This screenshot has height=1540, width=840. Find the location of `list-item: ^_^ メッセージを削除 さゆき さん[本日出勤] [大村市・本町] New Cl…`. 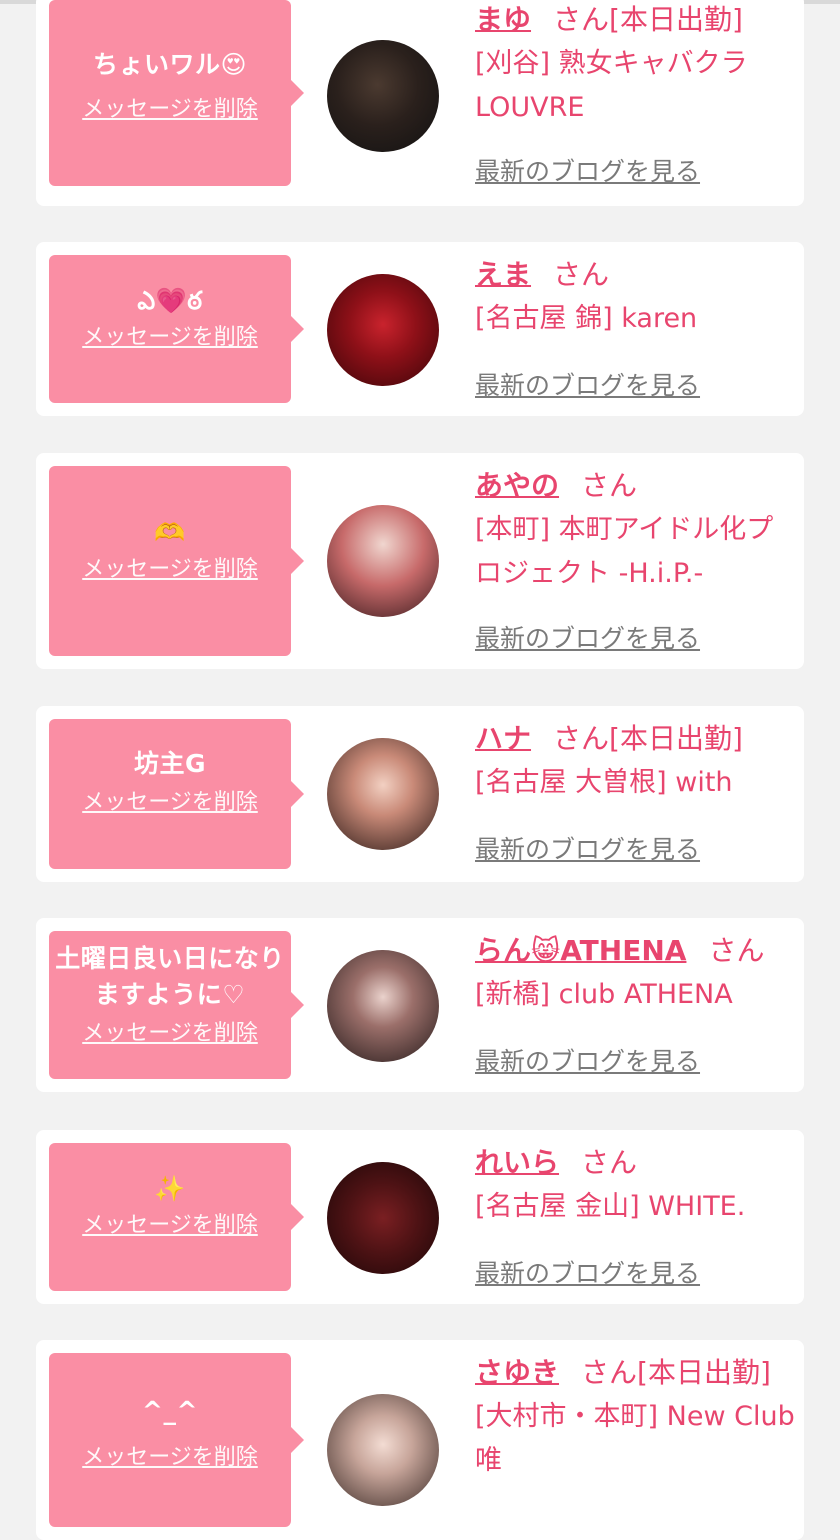

list-item: ^_^ メッセージを削除 さゆき さん[本日出勤] [大村市・本町] New Cl… is located at coordinates (420, 1440).